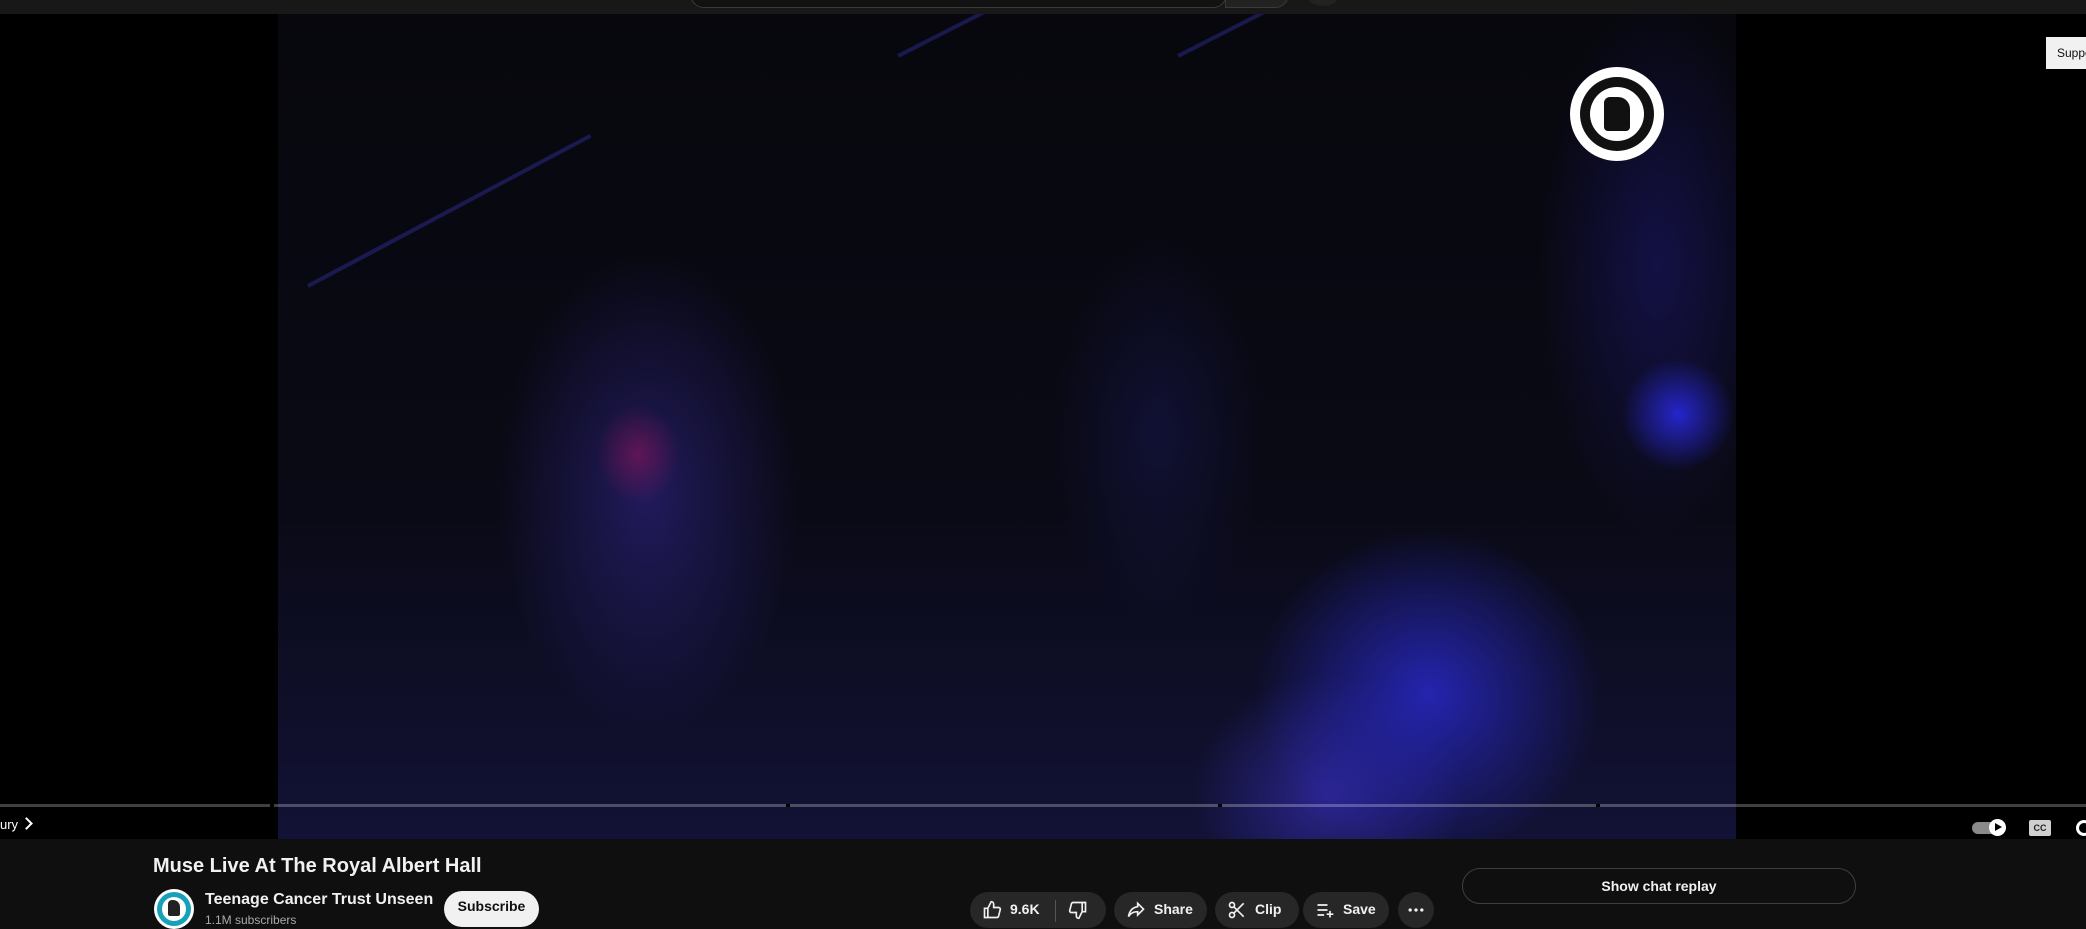  Describe the element at coordinates (2081, 828) in the screenshot. I see `gear-icon` at that location.